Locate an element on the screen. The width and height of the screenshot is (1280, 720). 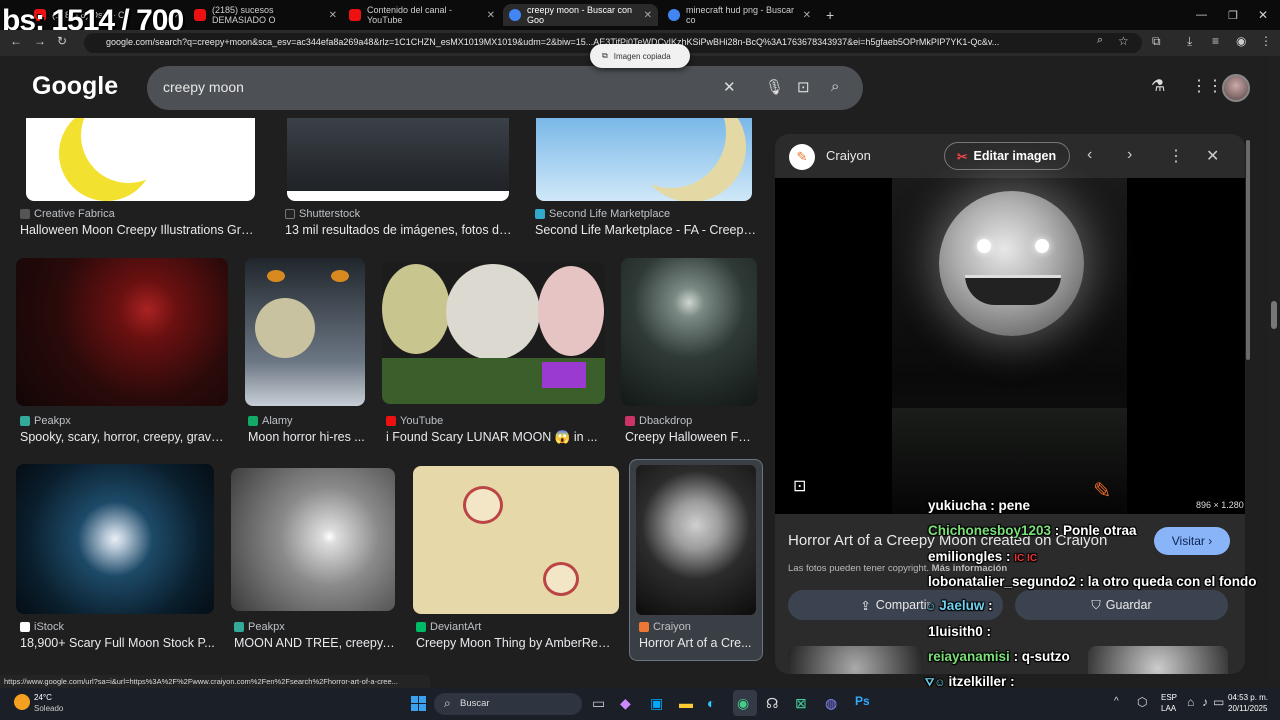
labs-flask-icon: ⚗ is located at coordinates (1158, 86).